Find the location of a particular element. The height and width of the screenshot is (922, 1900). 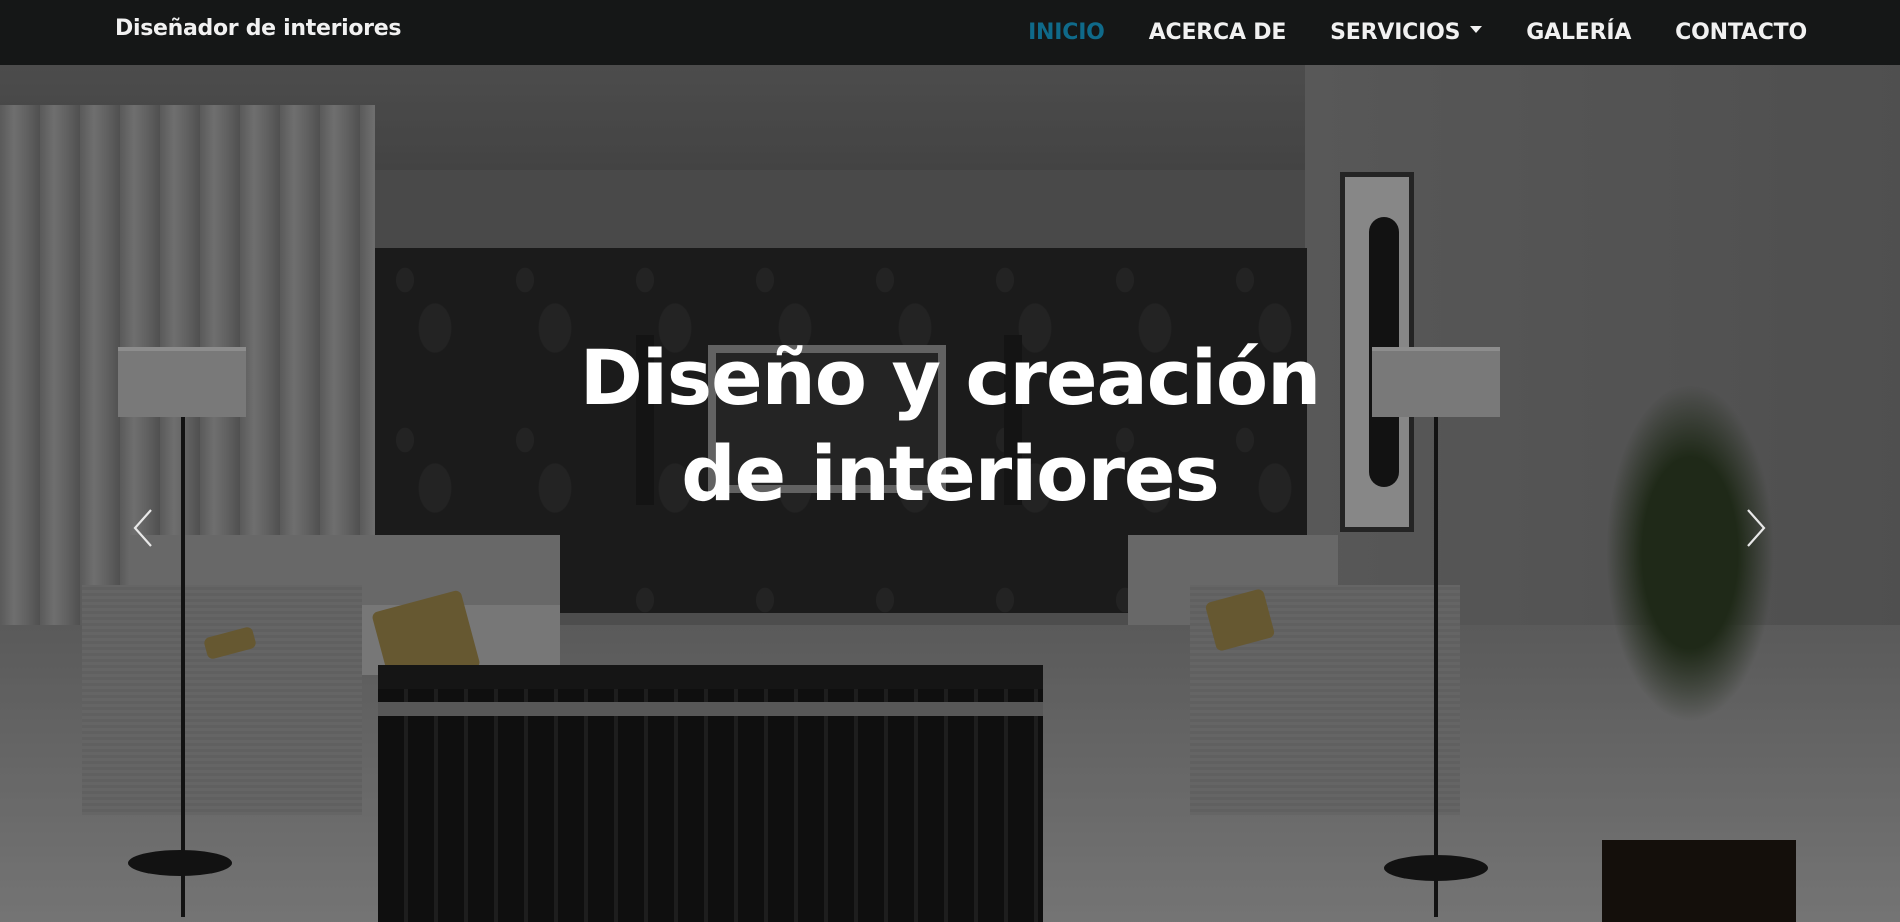

chevron-right-icon is located at coordinates (1756, 528).